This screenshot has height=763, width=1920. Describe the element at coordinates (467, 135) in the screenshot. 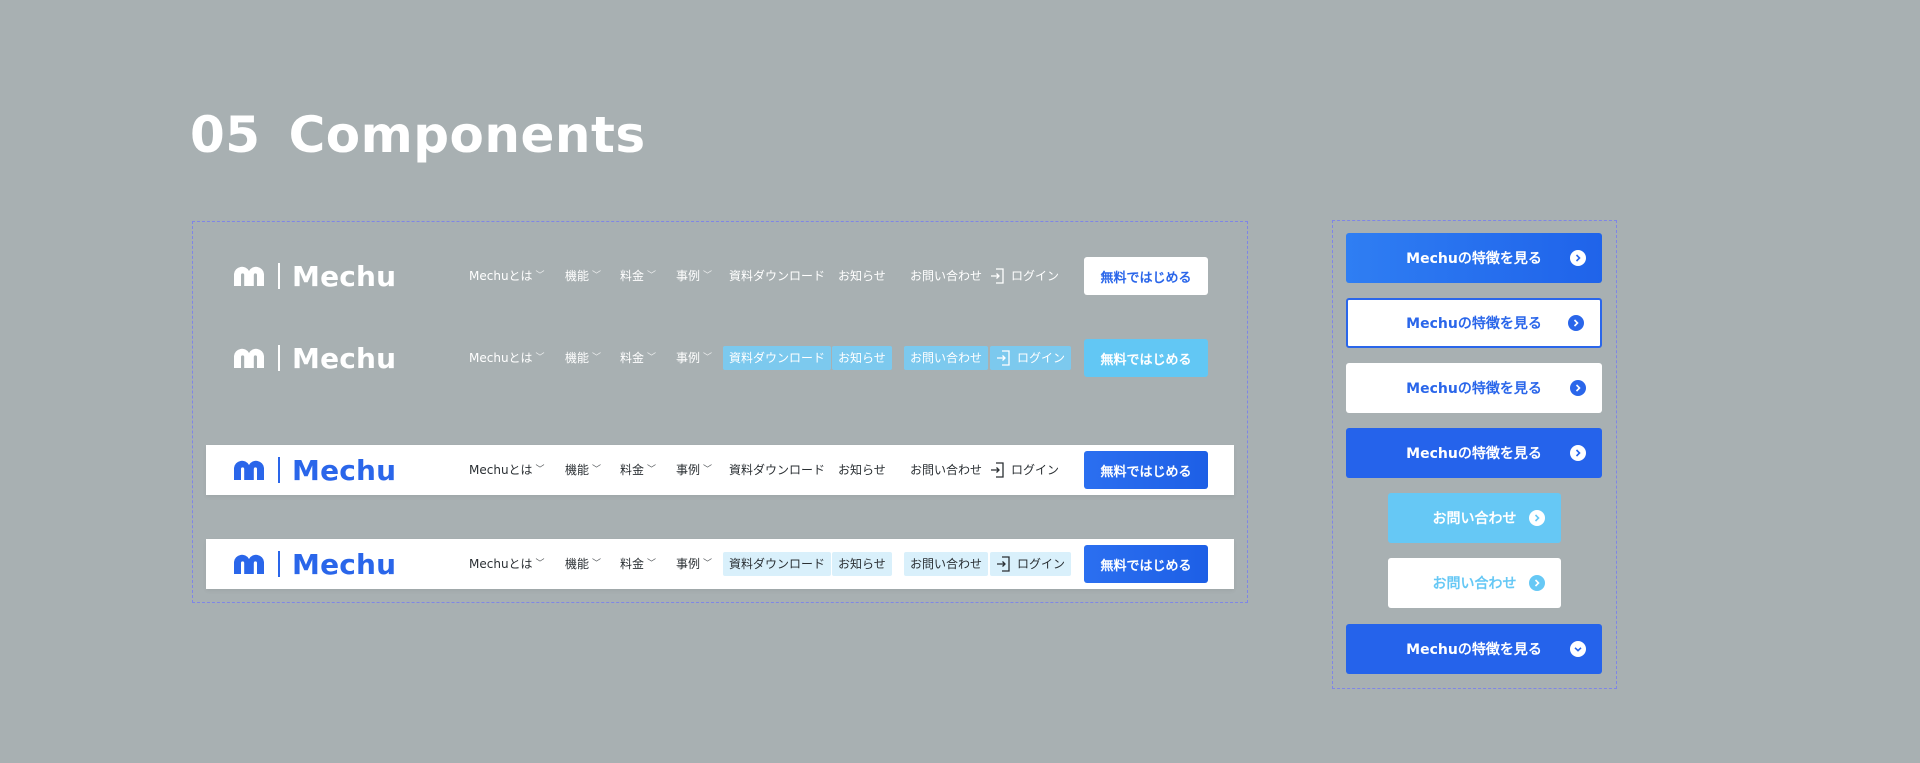

I see `section-title: Components` at that location.